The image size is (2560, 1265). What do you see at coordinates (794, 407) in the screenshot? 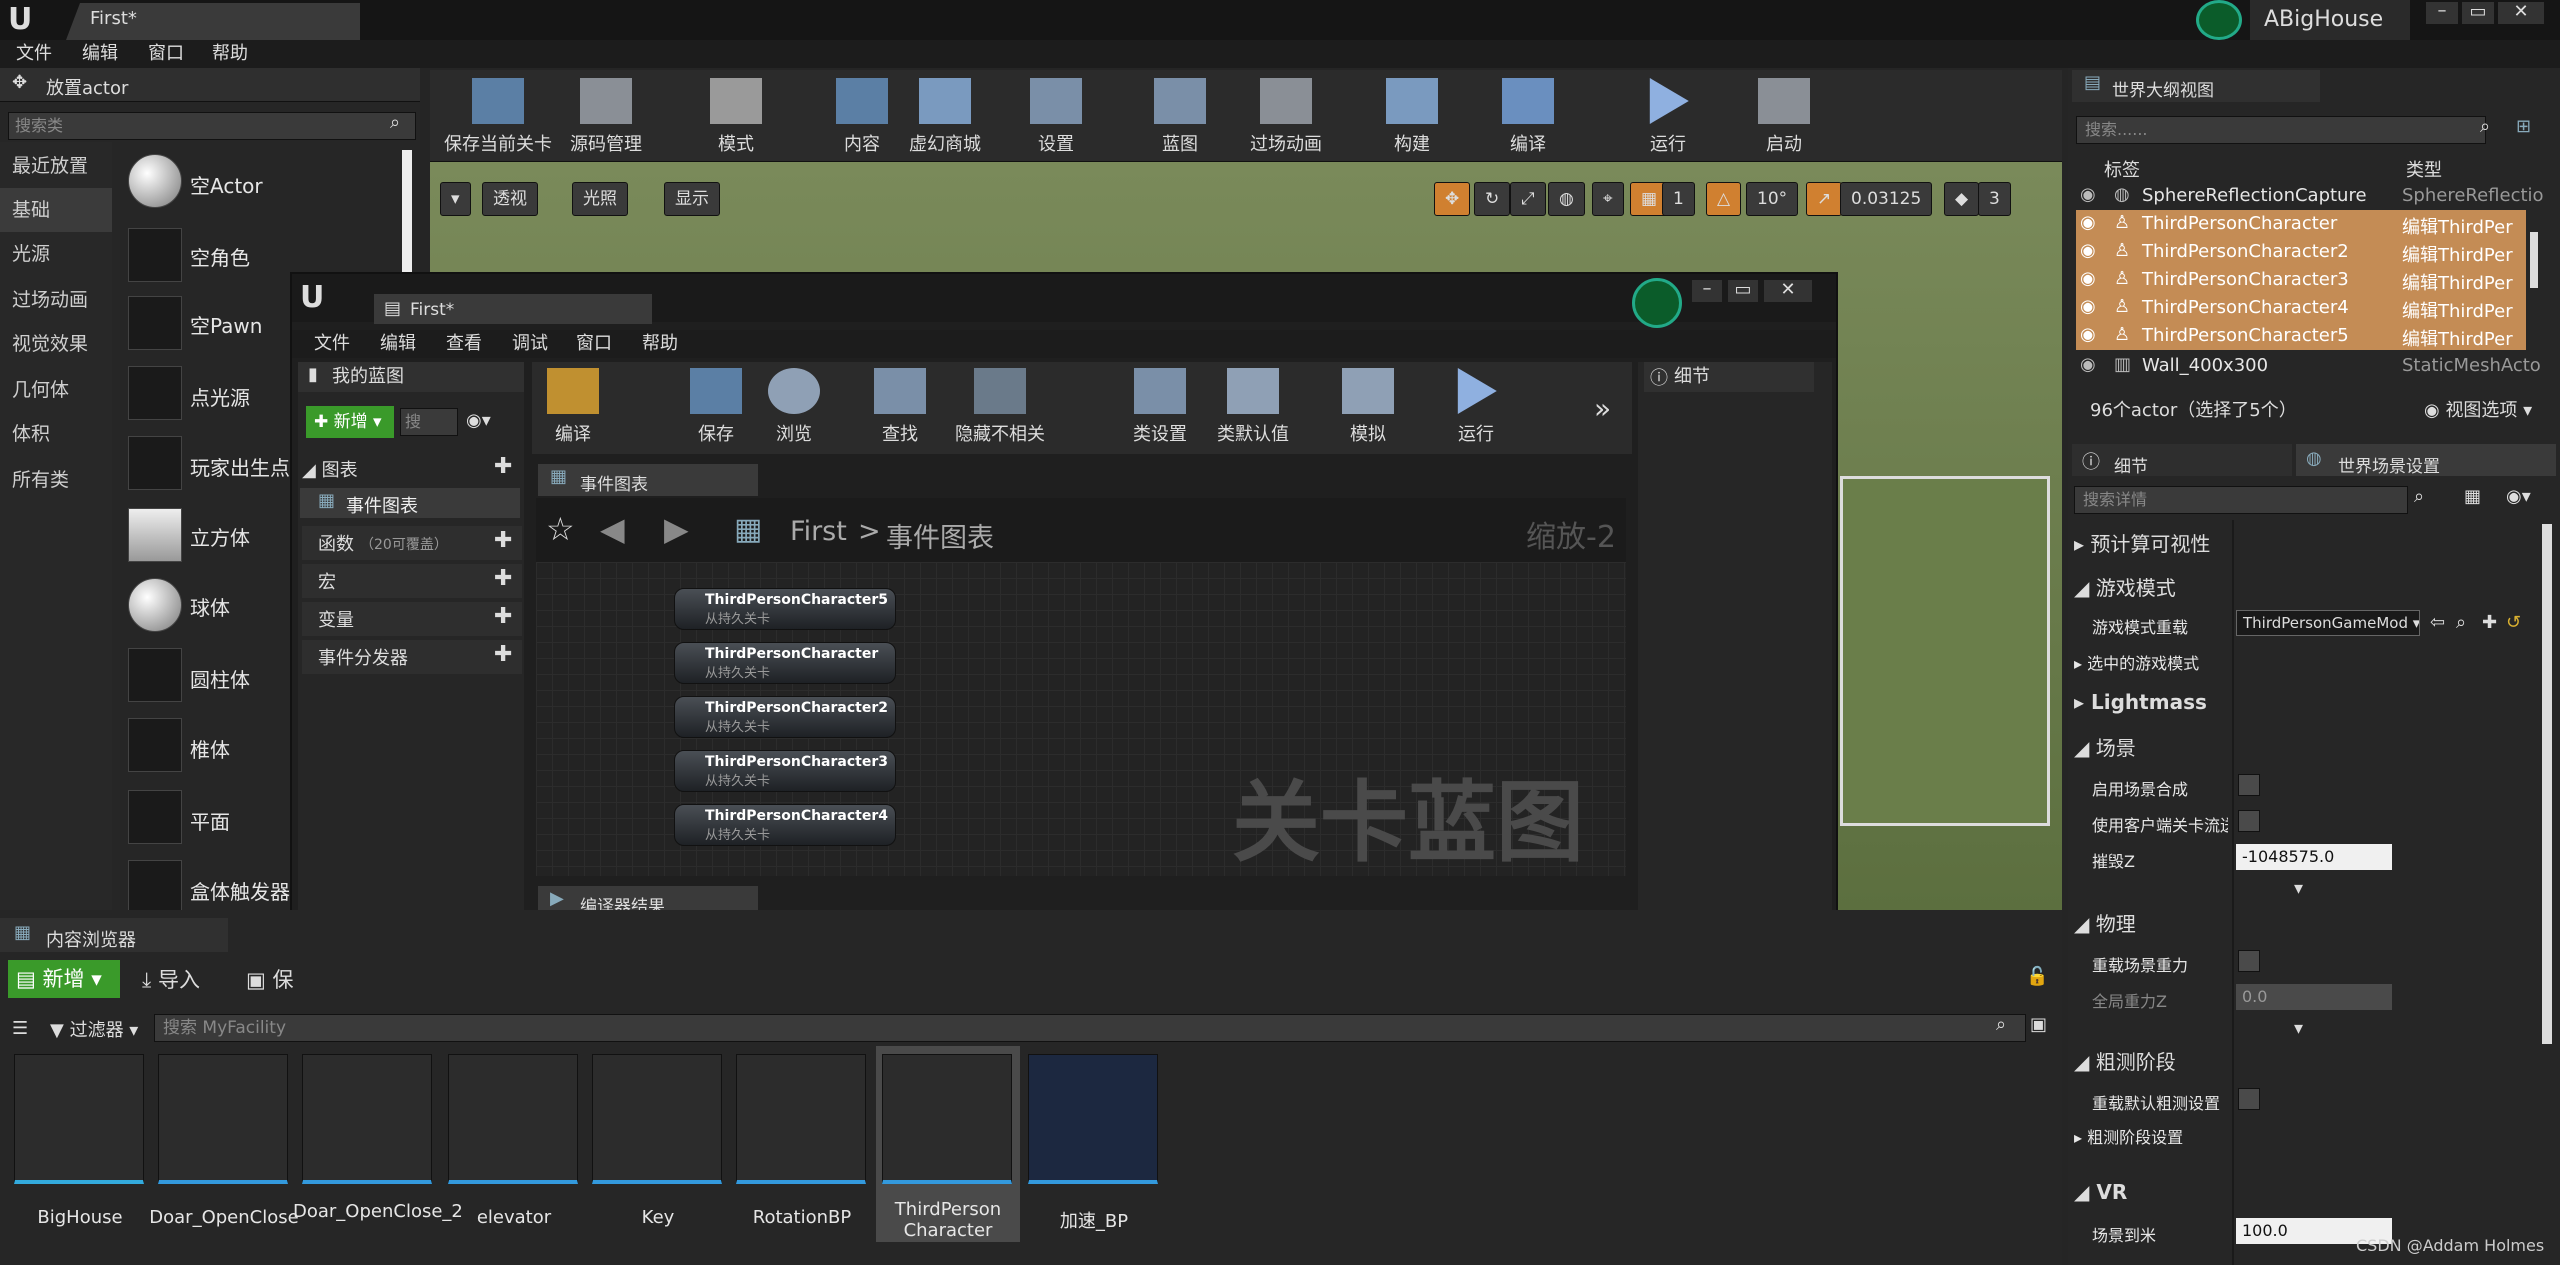
I see `bp-browse-button: 浏览` at bounding box center [794, 407].